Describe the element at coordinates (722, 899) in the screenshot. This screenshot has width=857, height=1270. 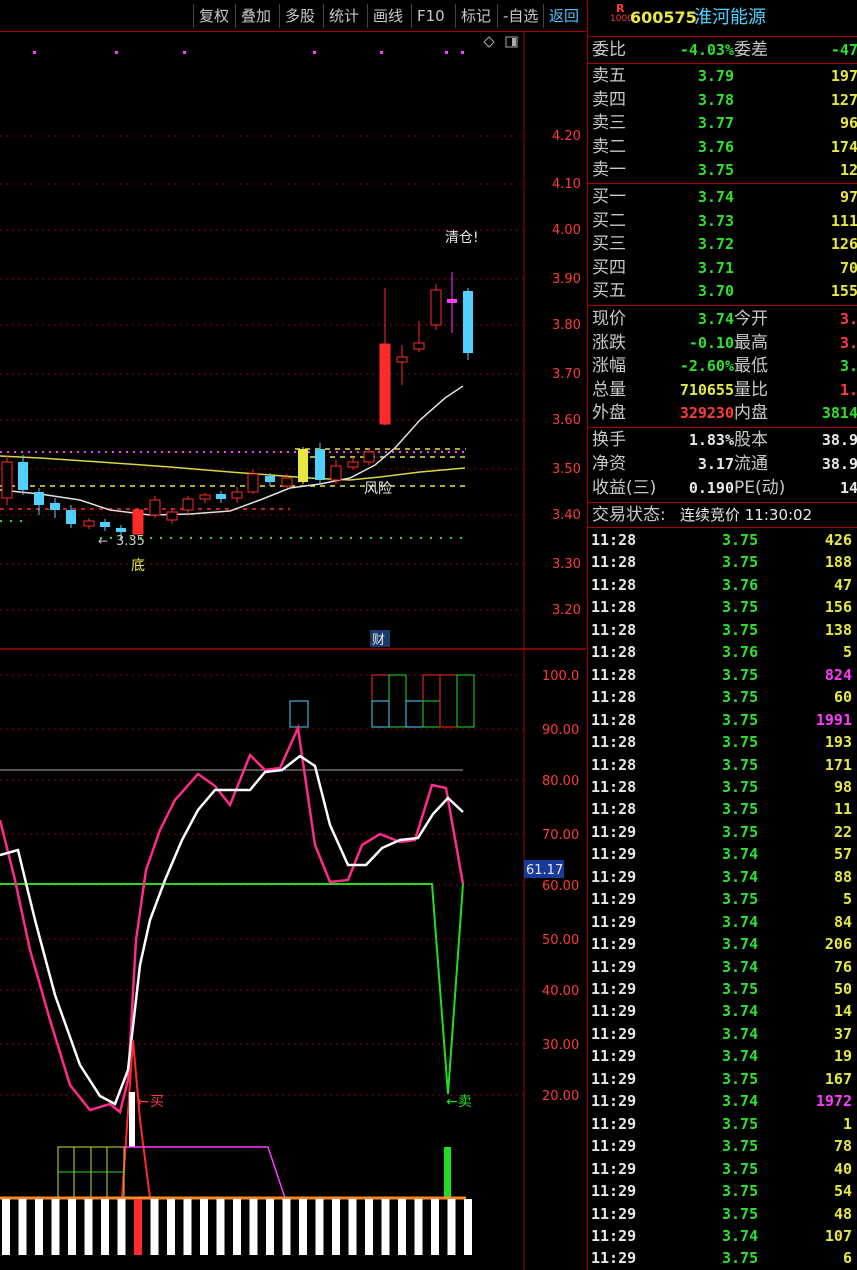
I see `tick-row: 11:29 3.75 5` at that location.